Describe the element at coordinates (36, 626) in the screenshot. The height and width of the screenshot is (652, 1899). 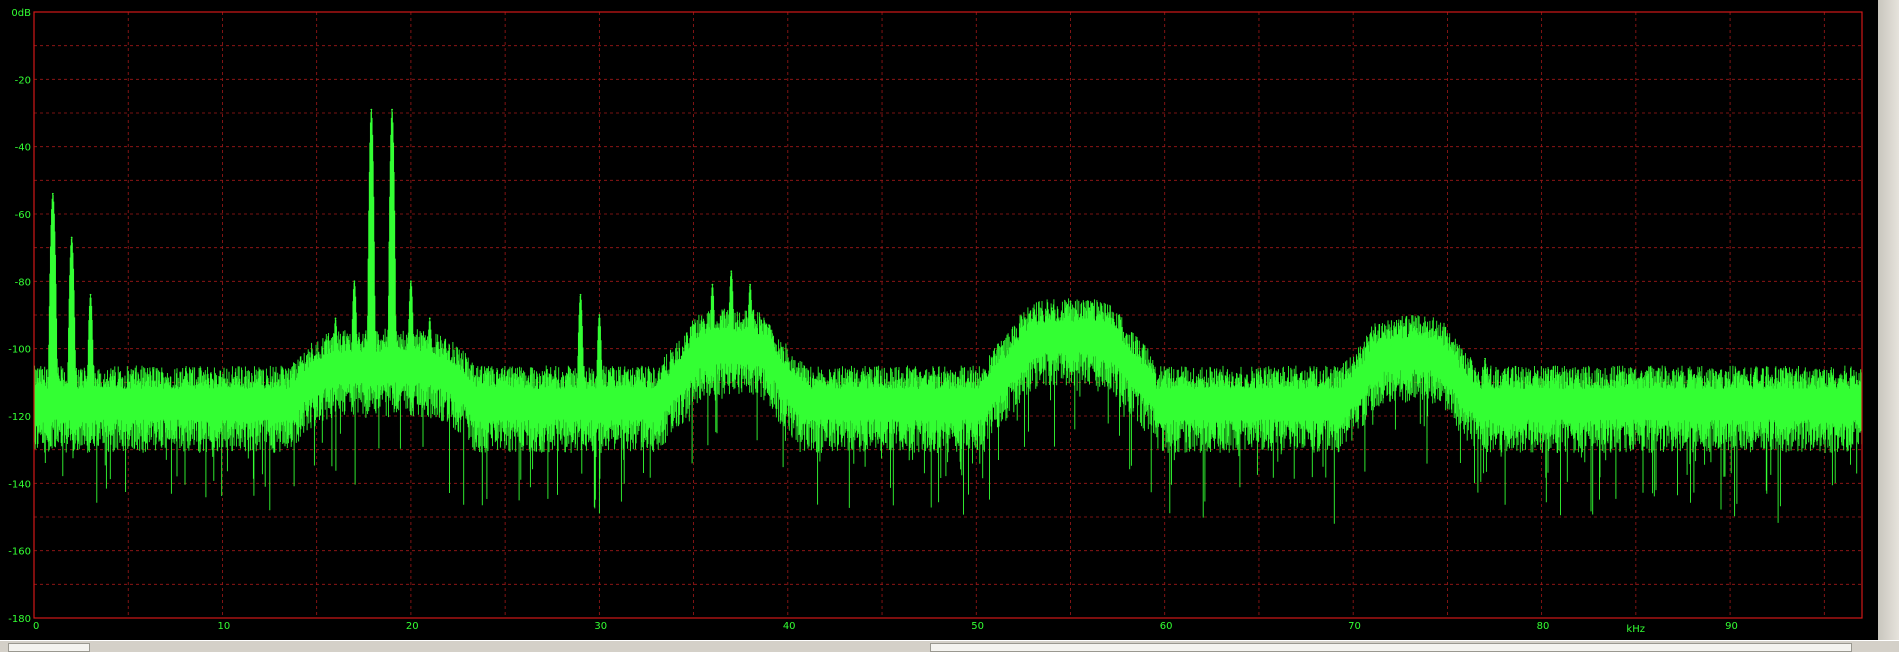
I see `x-tick-label: 0` at that location.